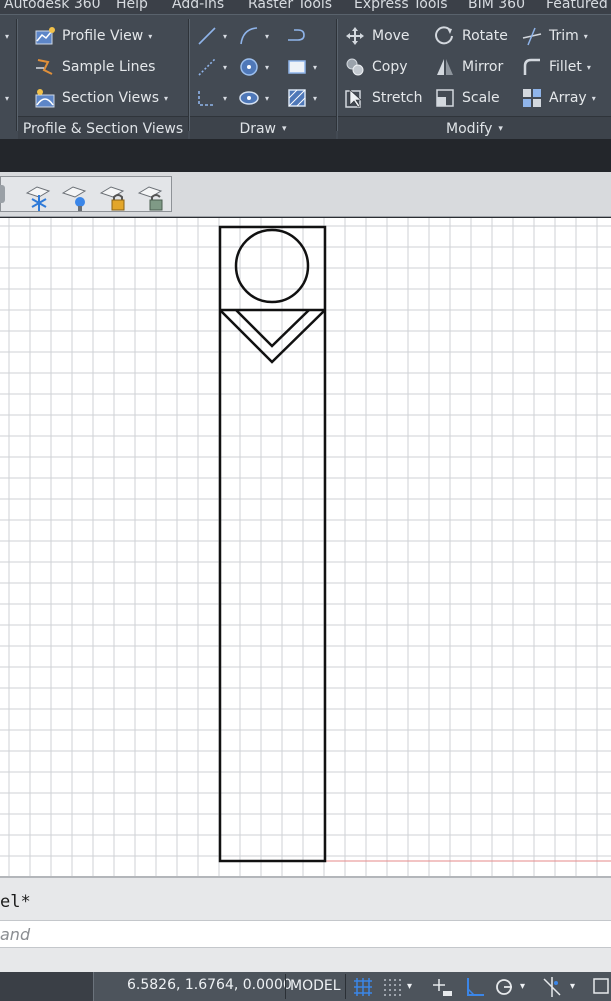 The height and width of the screenshot is (1001, 611). What do you see at coordinates (150, 199) in the screenshot?
I see `layer-unlock-icon` at bounding box center [150, 199].